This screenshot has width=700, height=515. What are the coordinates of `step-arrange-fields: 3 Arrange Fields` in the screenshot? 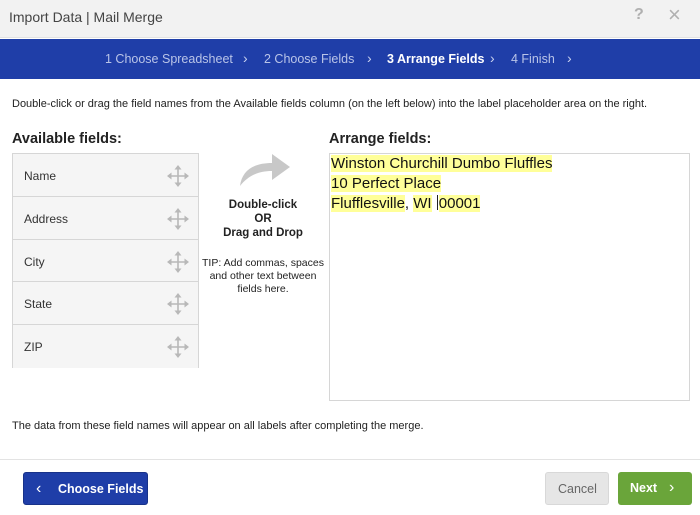 It's located at (436, 59).